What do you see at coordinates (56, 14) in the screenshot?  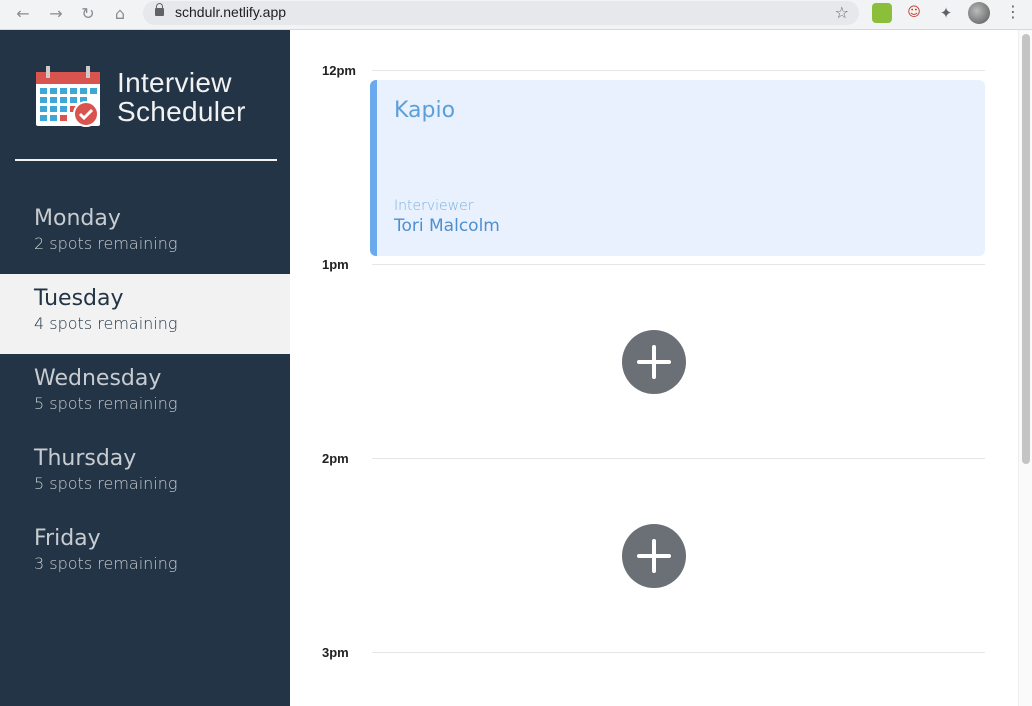 I see `forward-arrow-icon: →` at bounding box center [56, 14].